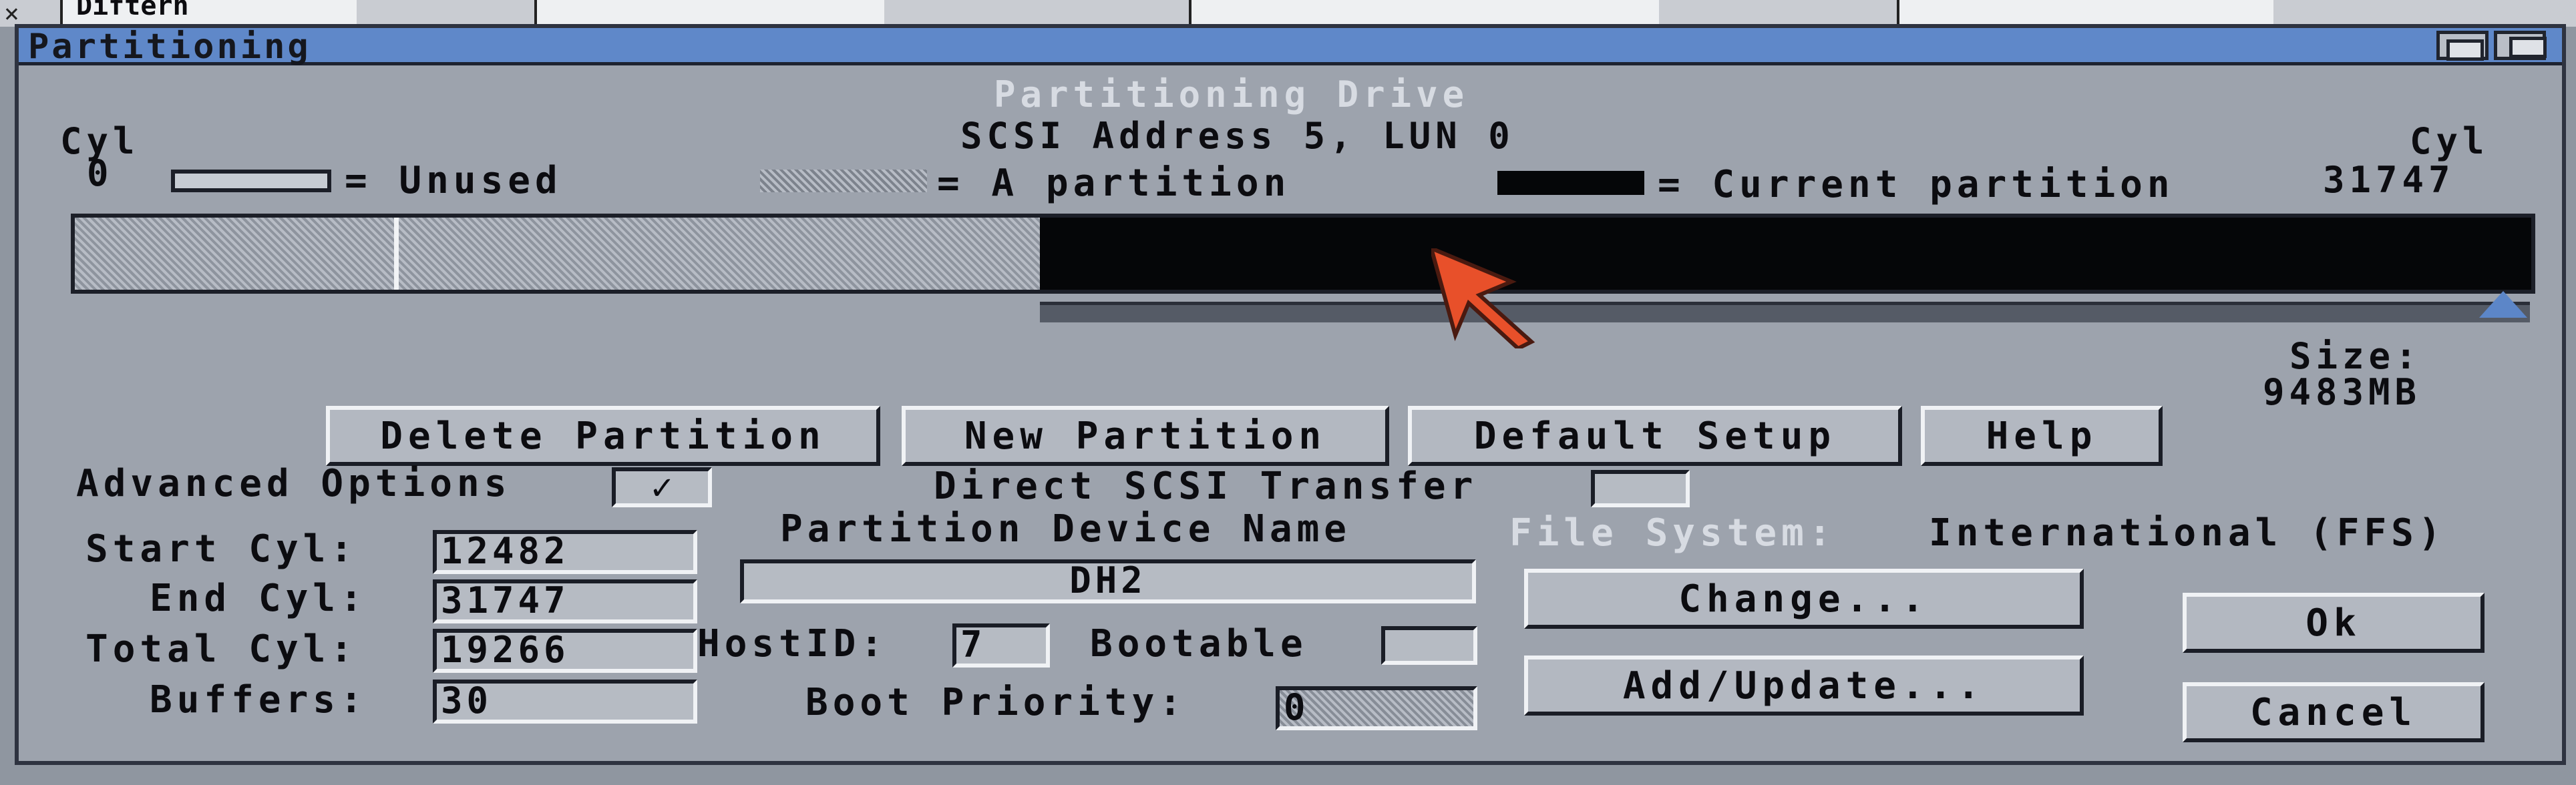 The image size is (2576, 785). I want to click on total-cyl-field: 19266, so click(565, 651).